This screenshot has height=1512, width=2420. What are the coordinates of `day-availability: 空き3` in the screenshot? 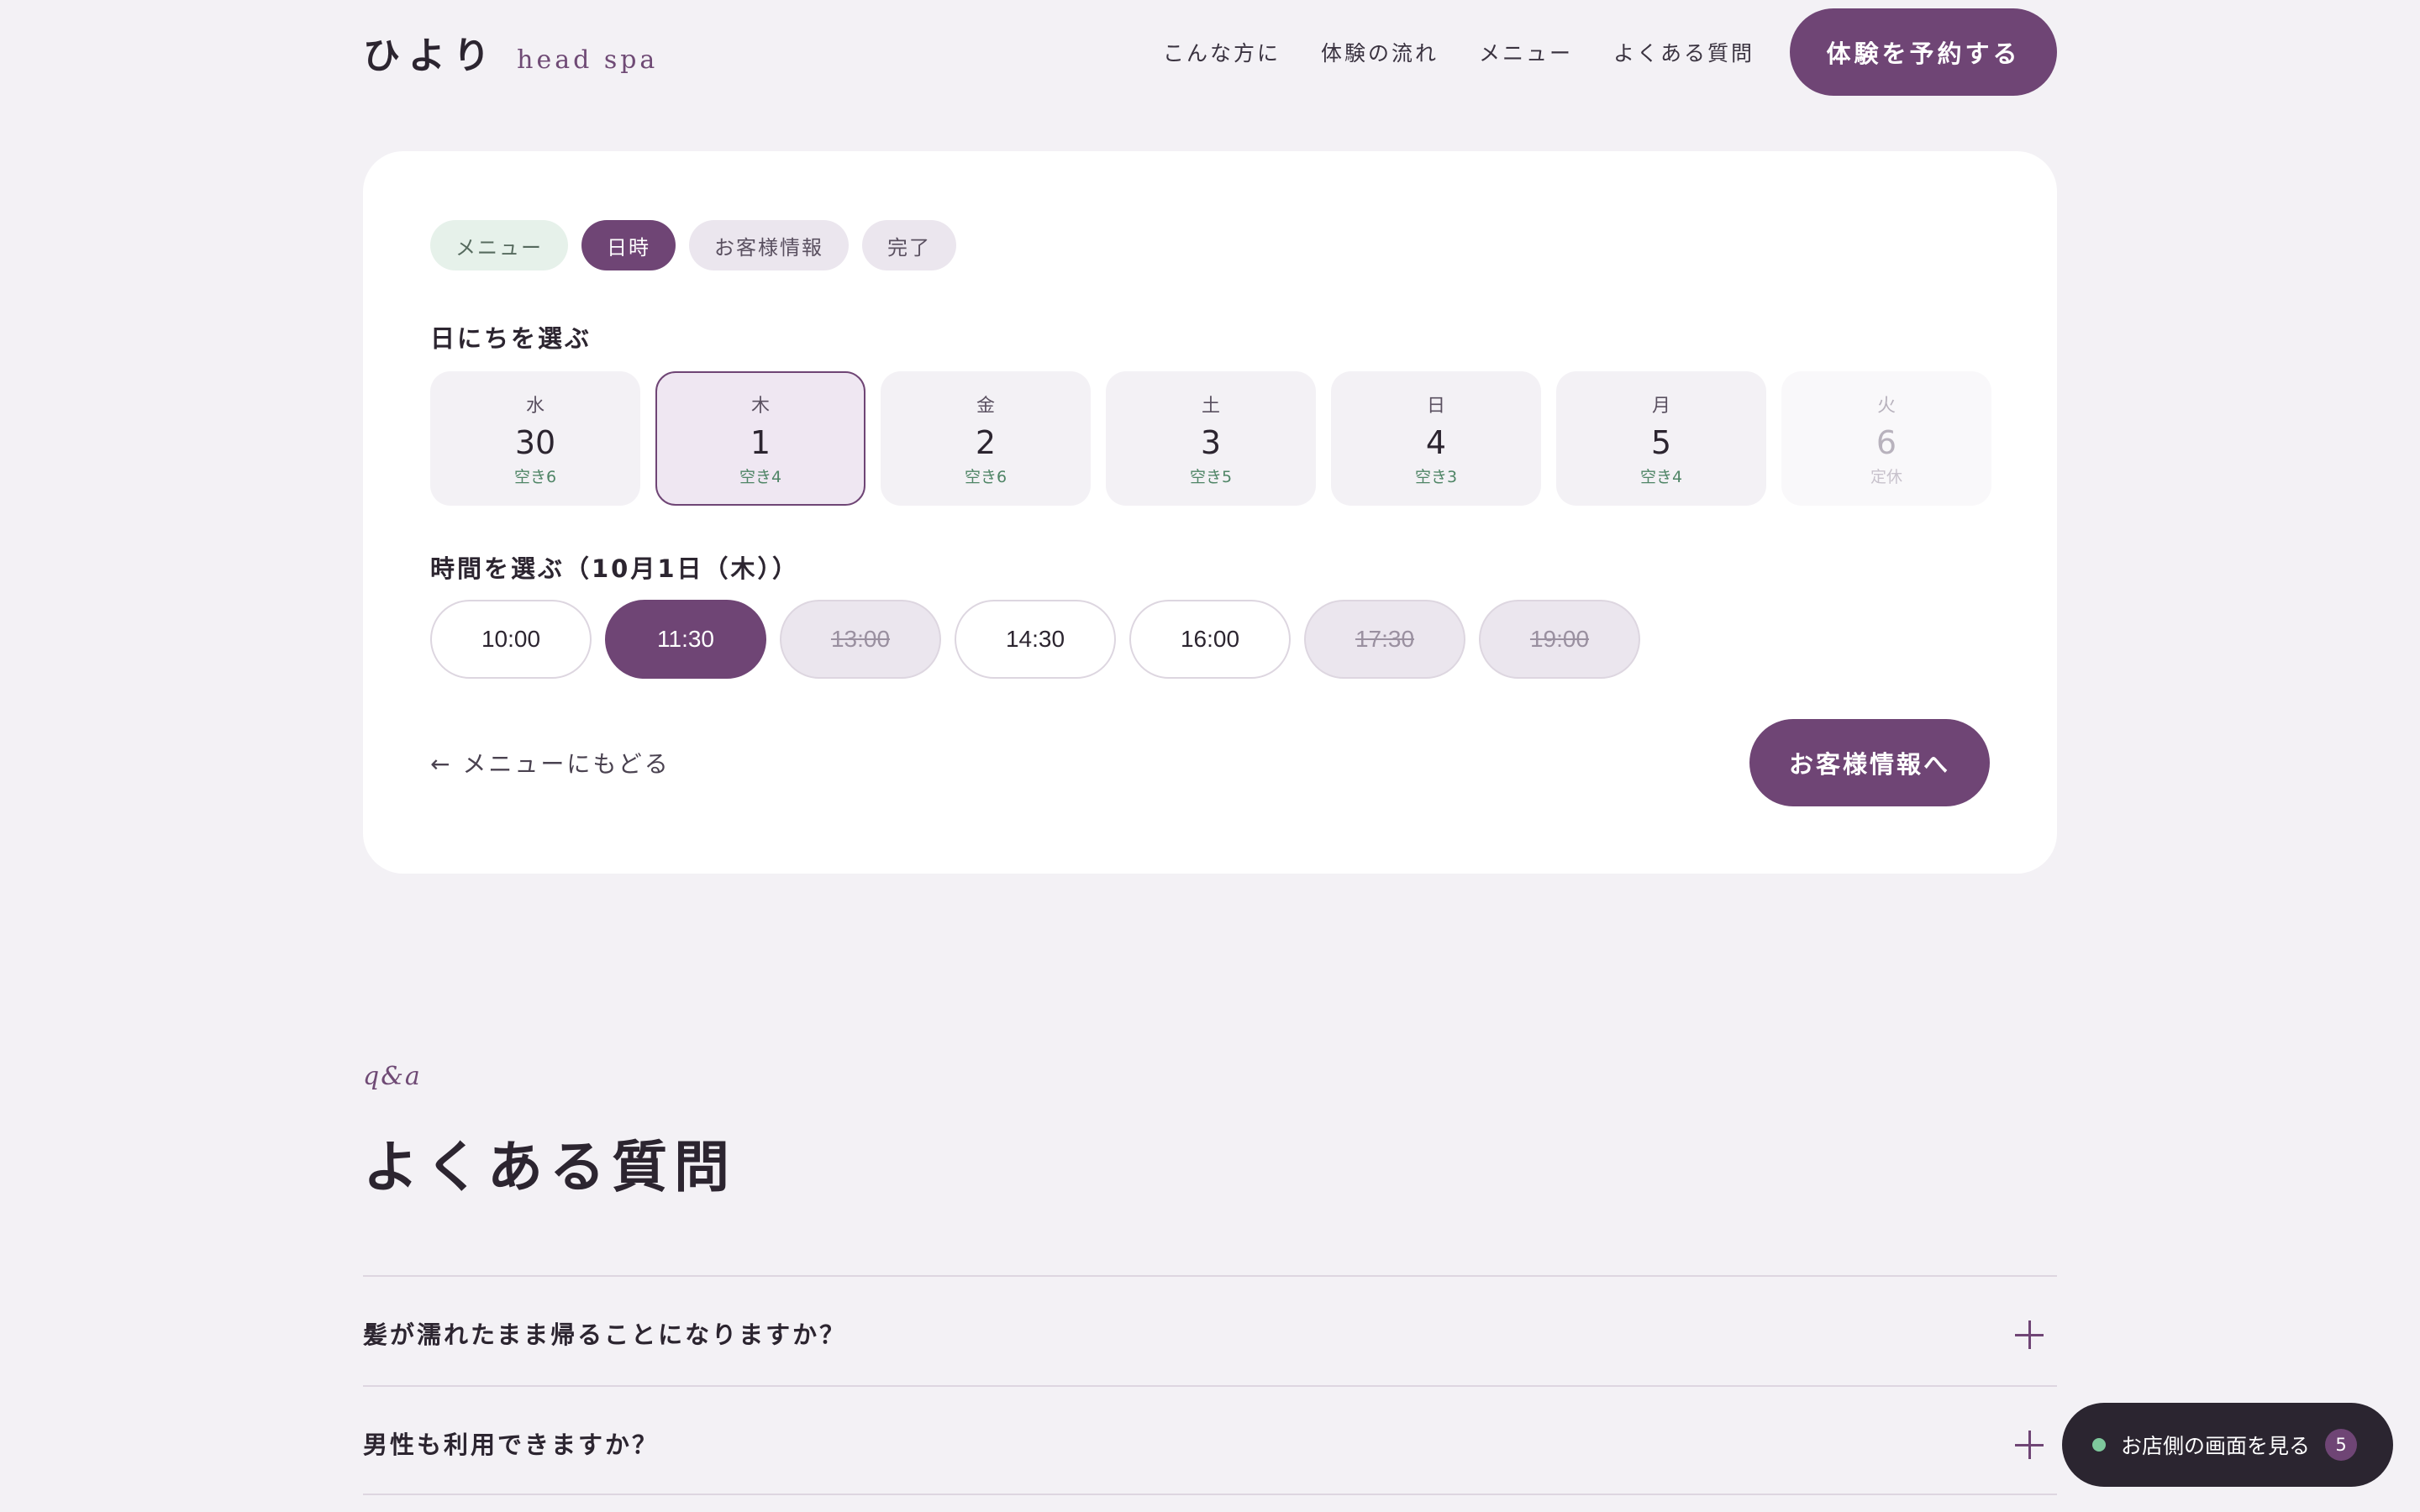 It's located at (1436, 476).